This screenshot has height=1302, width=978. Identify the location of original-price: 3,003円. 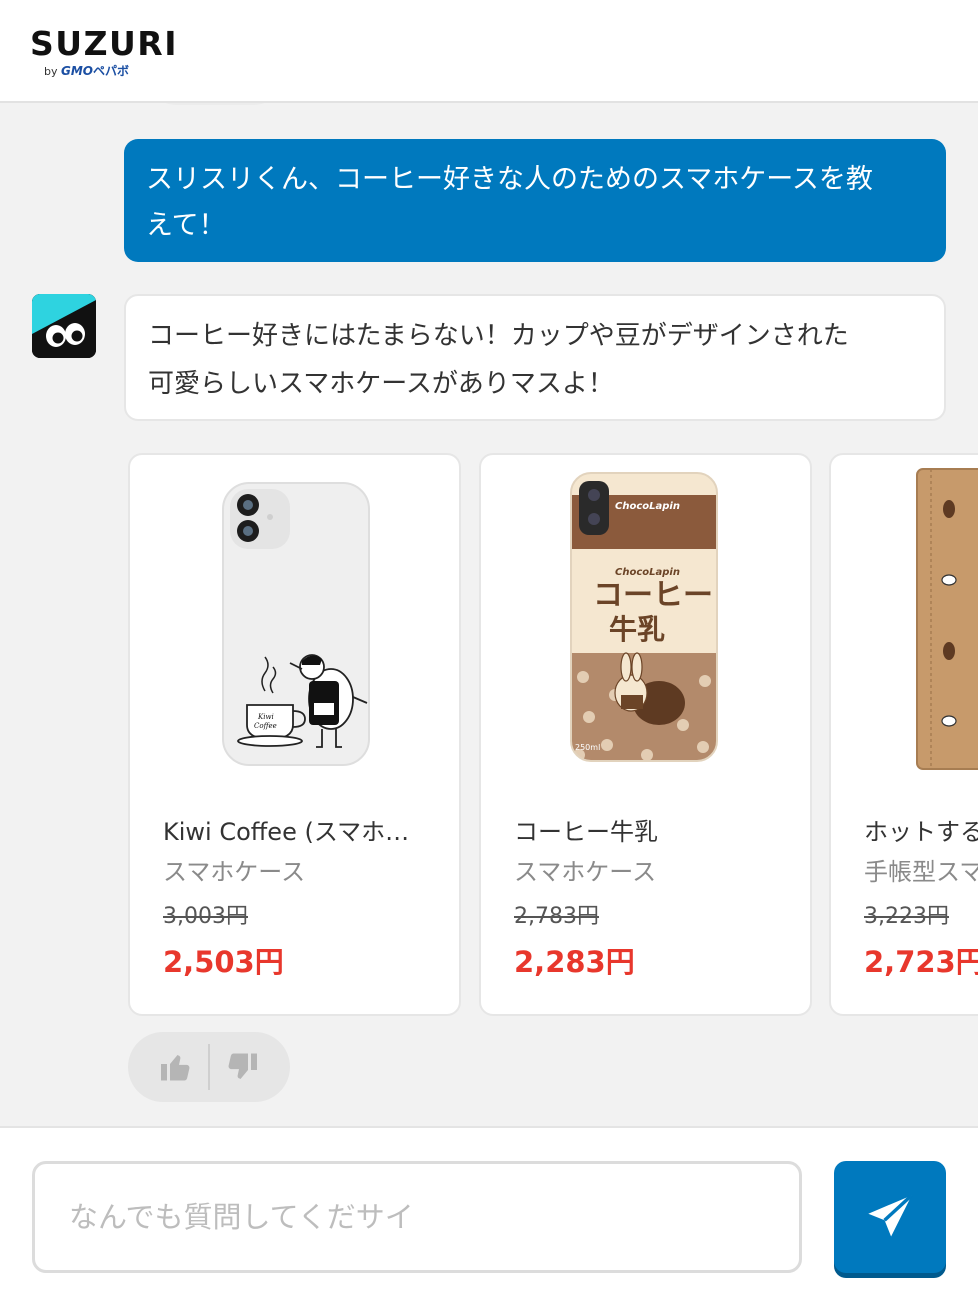
(205, 916).